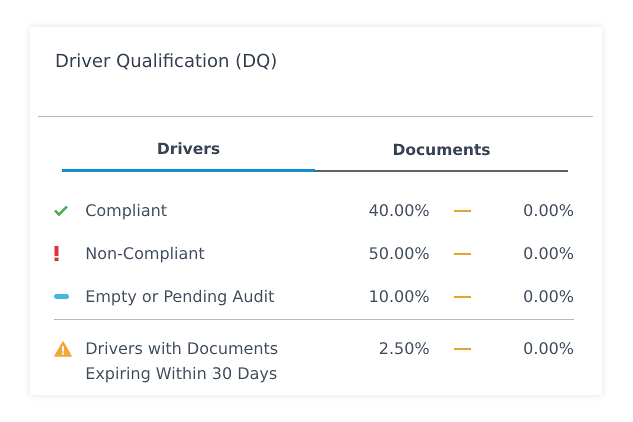  I want to click on percent-value: 10.00%, so click(399, 297).